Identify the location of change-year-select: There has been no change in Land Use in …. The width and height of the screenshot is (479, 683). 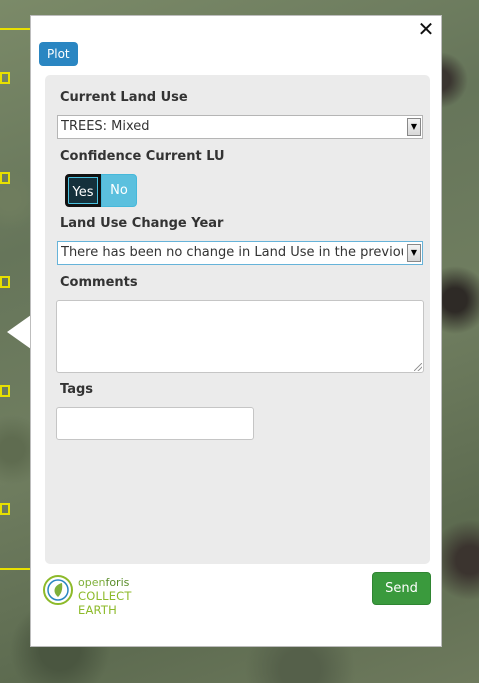
(240, 253).